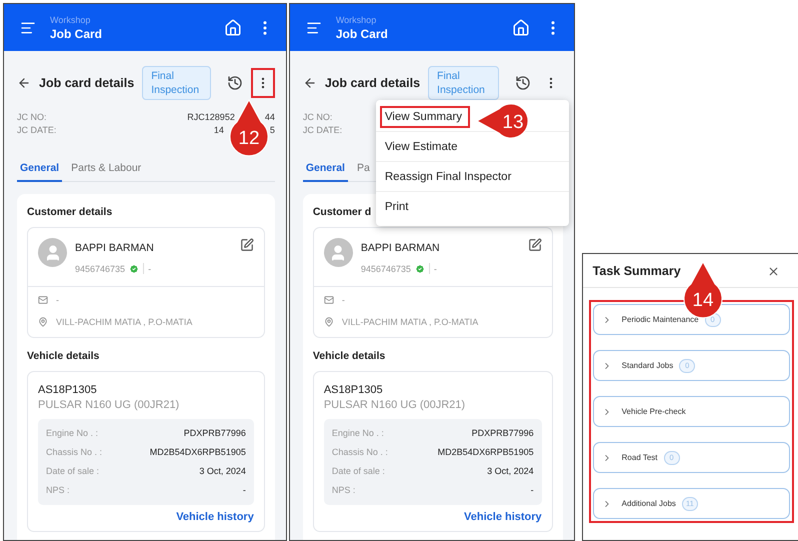 Image resolution: width=798 pixels, height=541 pixels. What do you see at coordinates (773, 271) in the screenshot?
I see `close-icon` at bounding box center [773, 271].